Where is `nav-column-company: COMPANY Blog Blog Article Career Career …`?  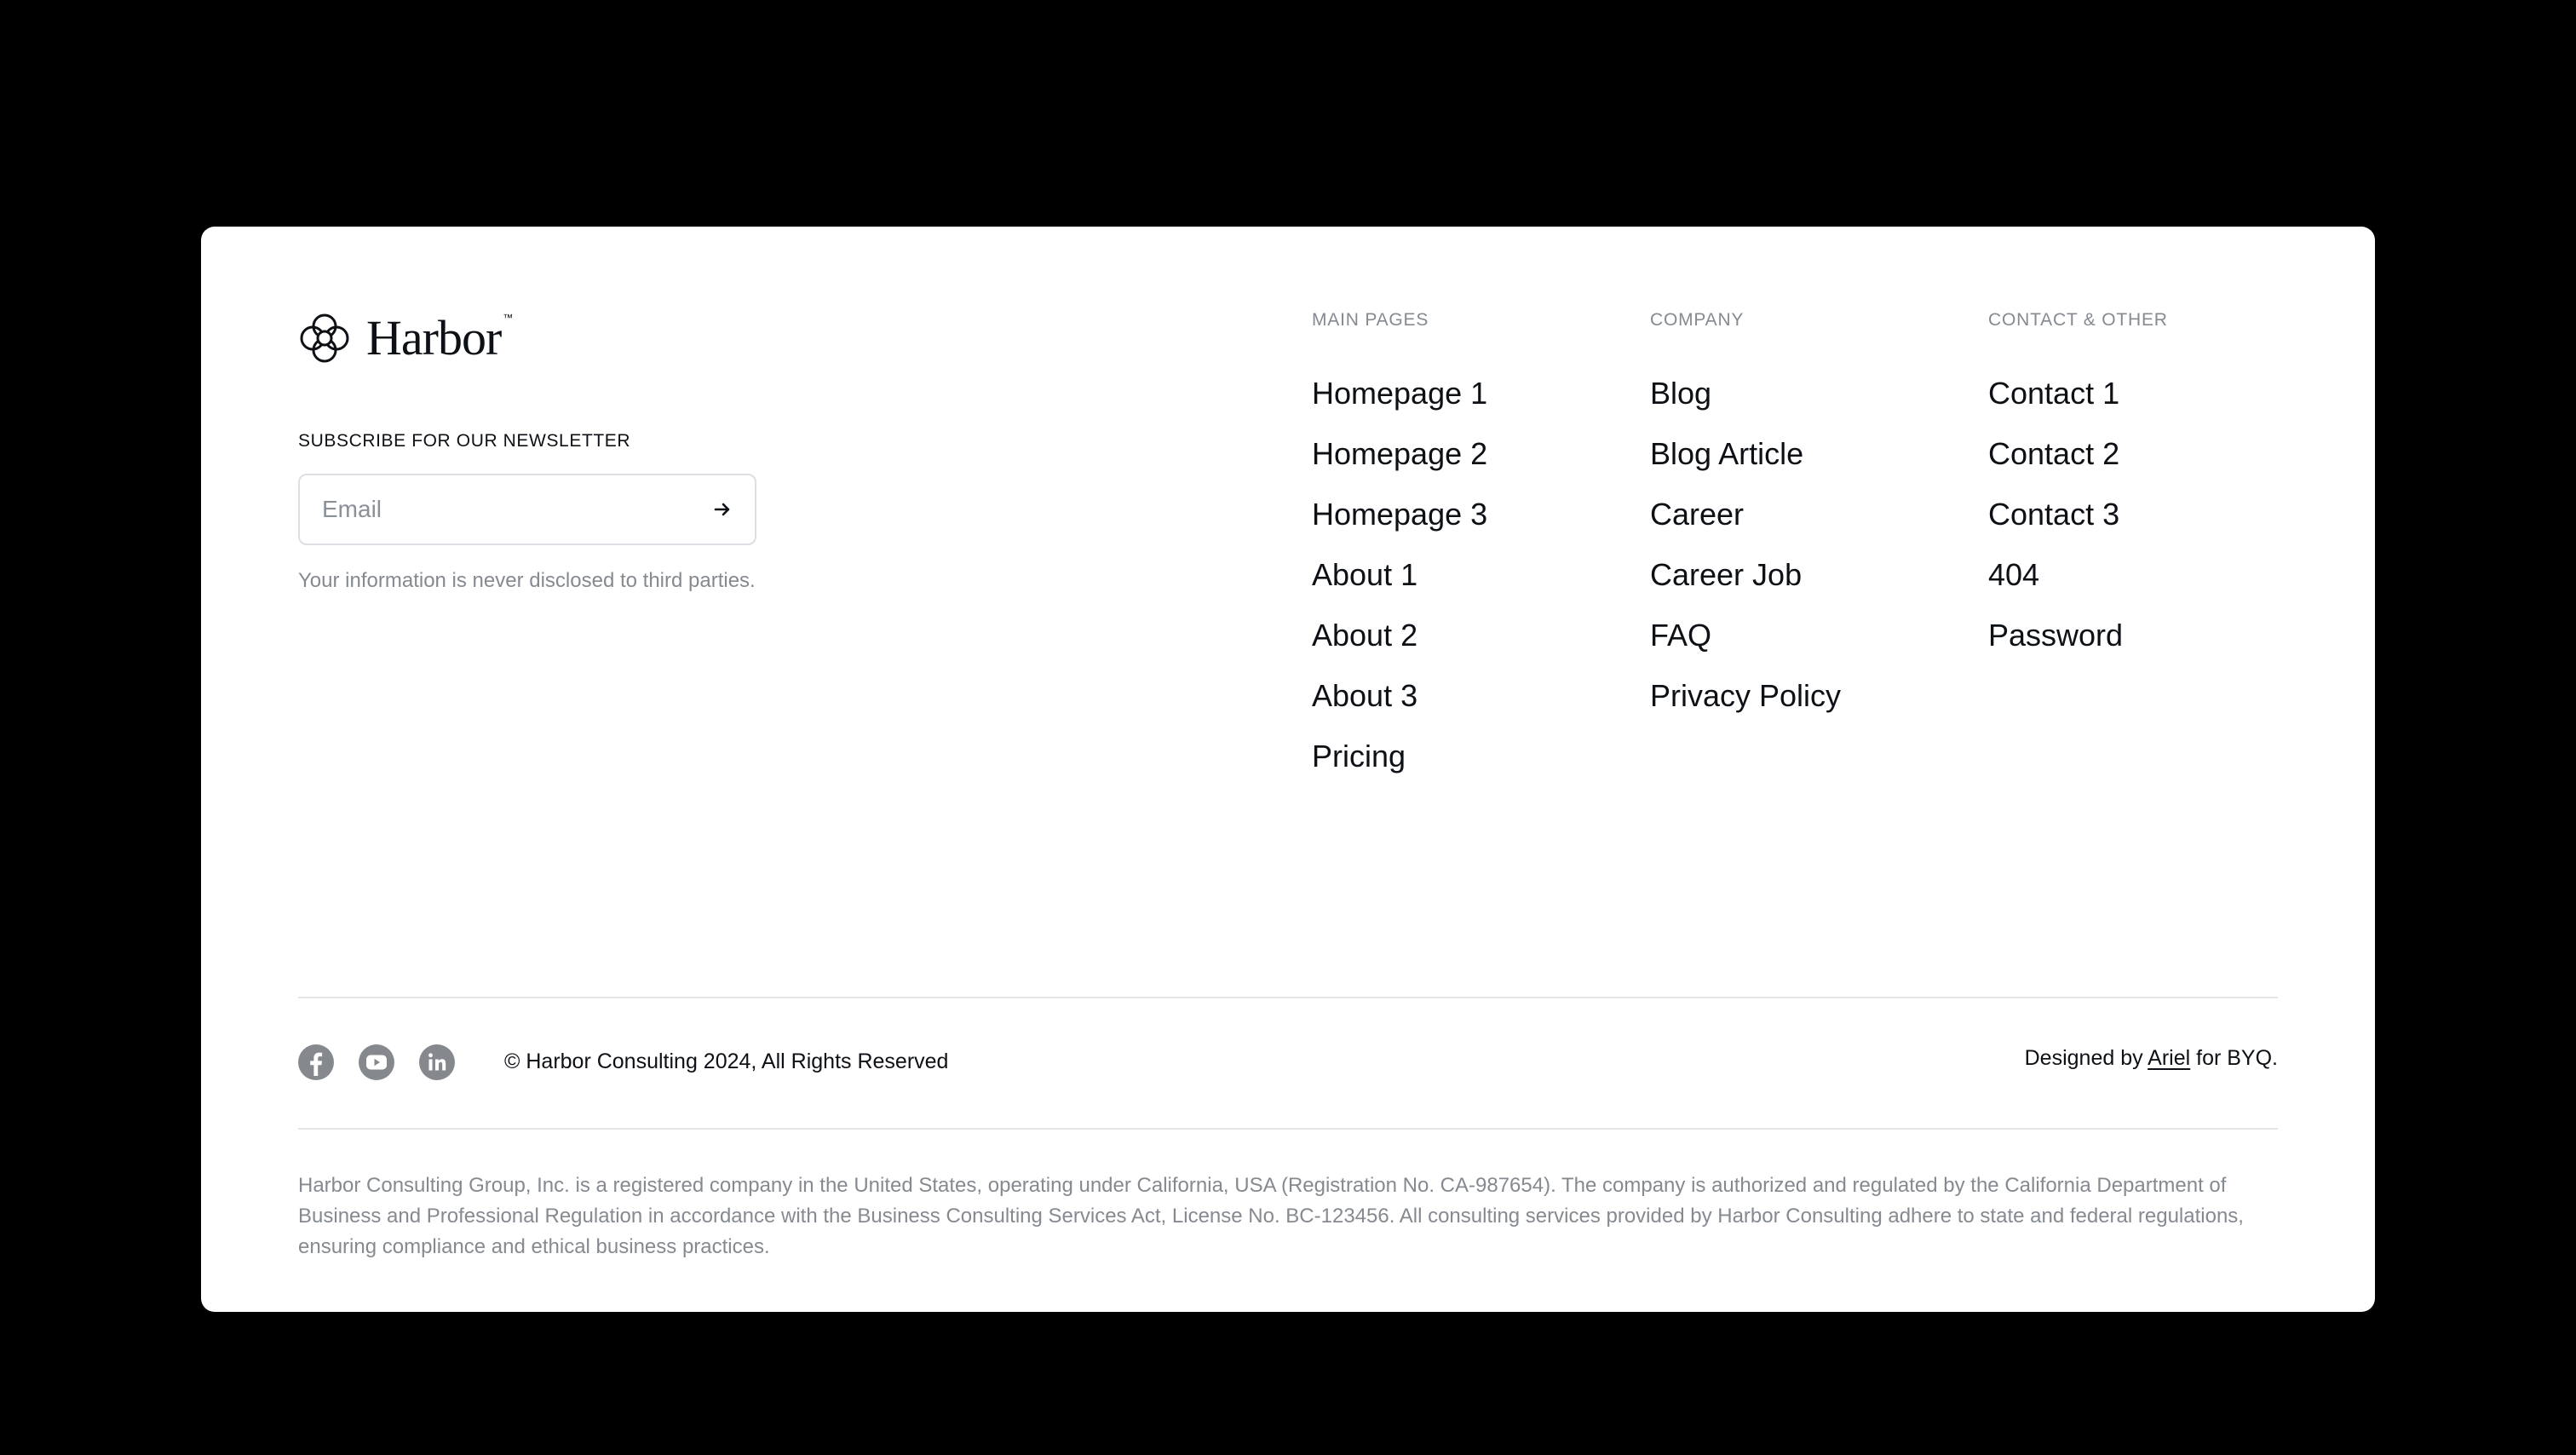
nav-column-company: COMPANY Blog Blog Article Career Career … is located at coordinates (1746, 524).